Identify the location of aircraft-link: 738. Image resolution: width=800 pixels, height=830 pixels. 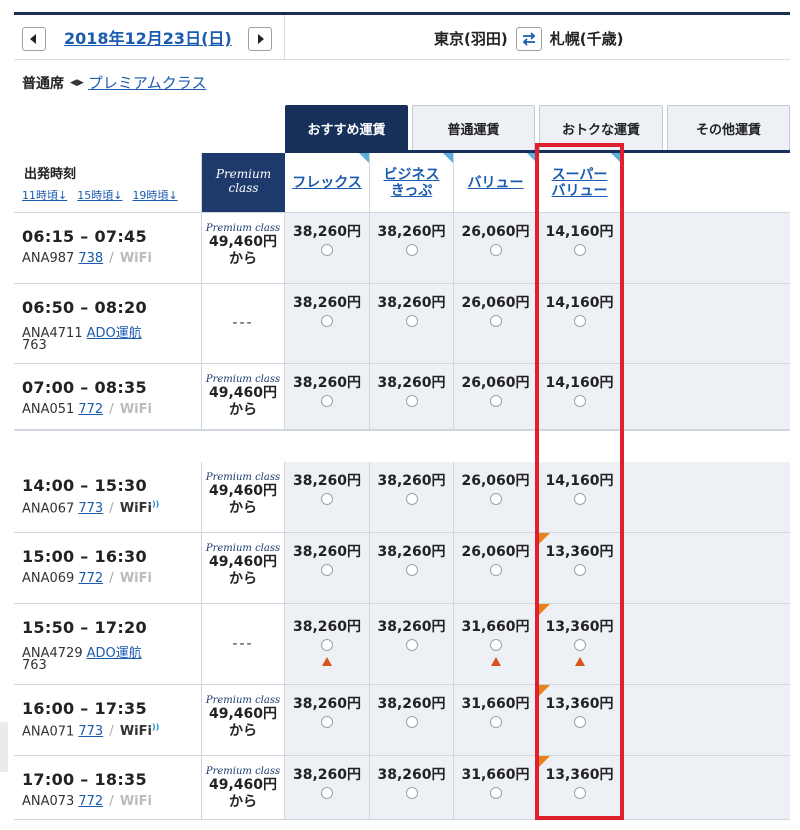
(90, 258).